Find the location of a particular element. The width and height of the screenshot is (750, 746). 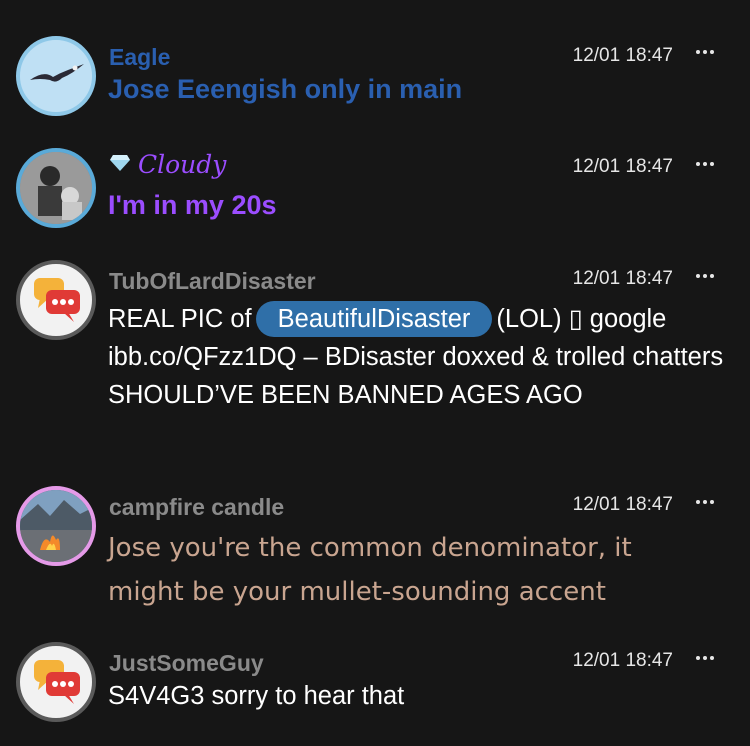

message-text: S4V4G3 sorry to hear that is located at coordinates (256, 696).